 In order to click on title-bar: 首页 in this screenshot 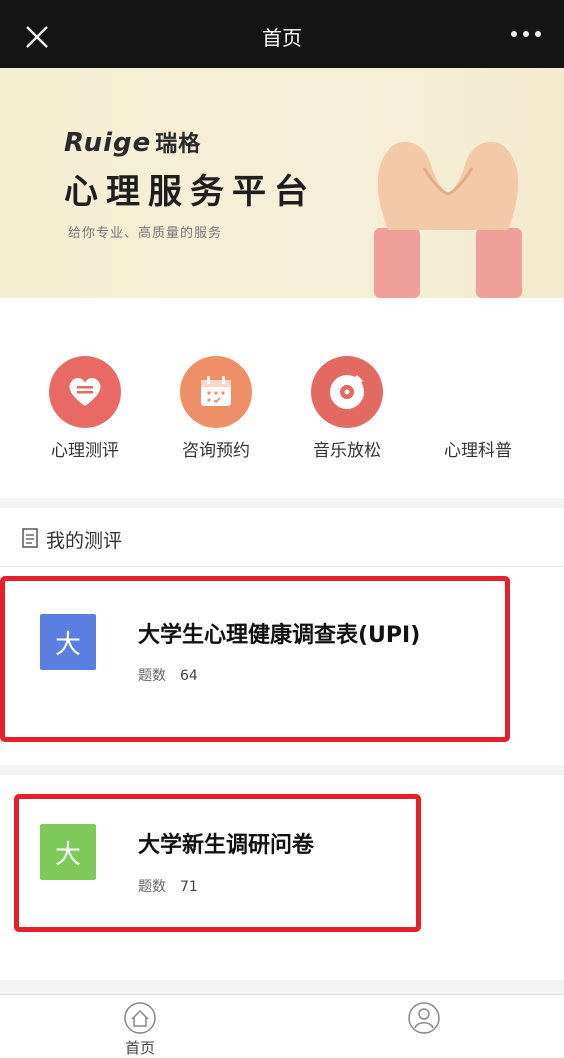, I will do `click(282, 34)`.